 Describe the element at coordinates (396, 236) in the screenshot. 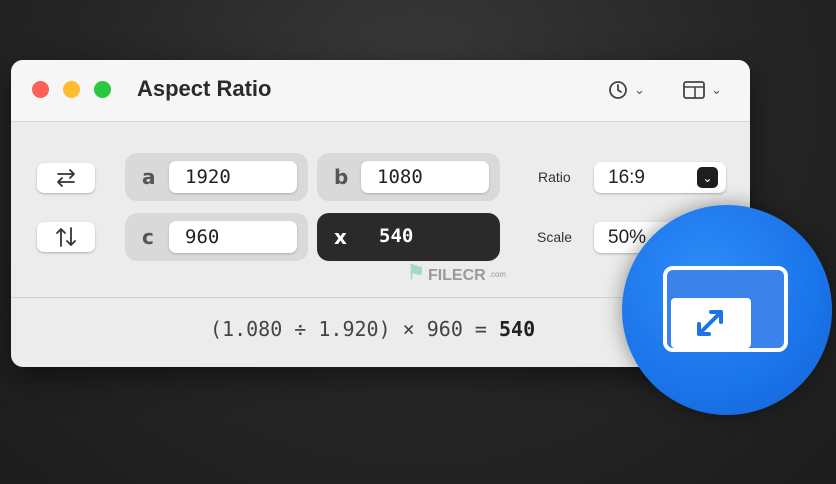

I see `field-x-value: 540` at that location.